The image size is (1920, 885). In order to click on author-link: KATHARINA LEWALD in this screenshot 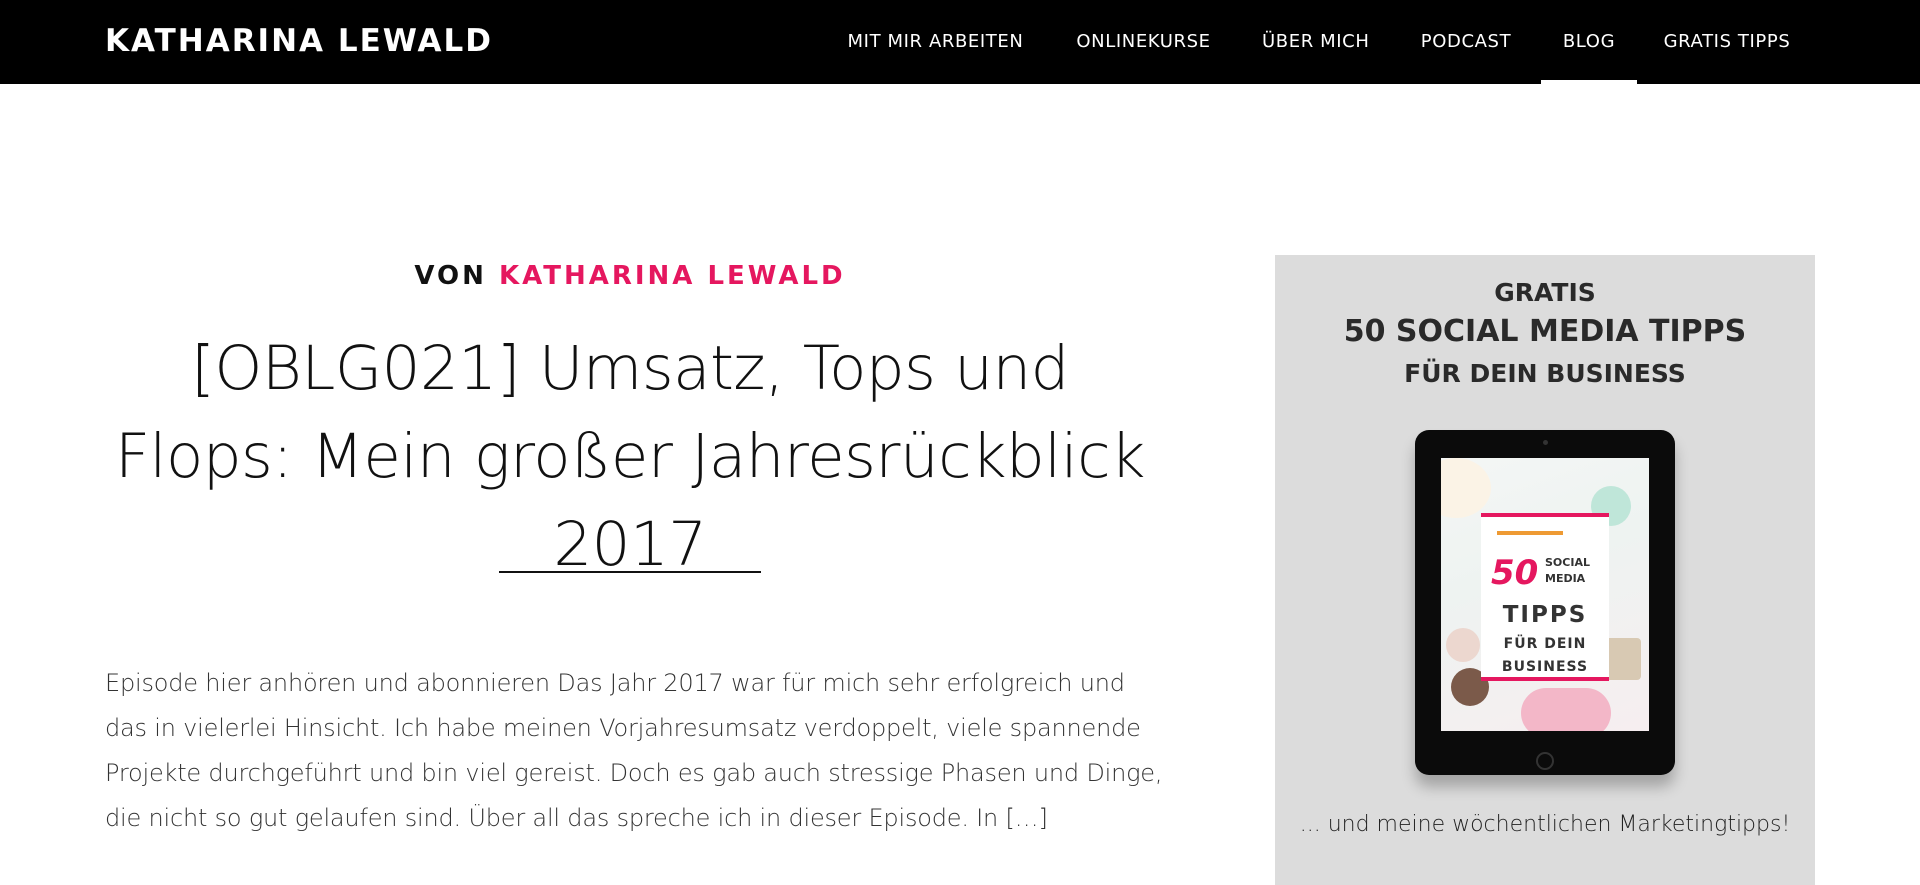, I will do `click(672, 276)`.